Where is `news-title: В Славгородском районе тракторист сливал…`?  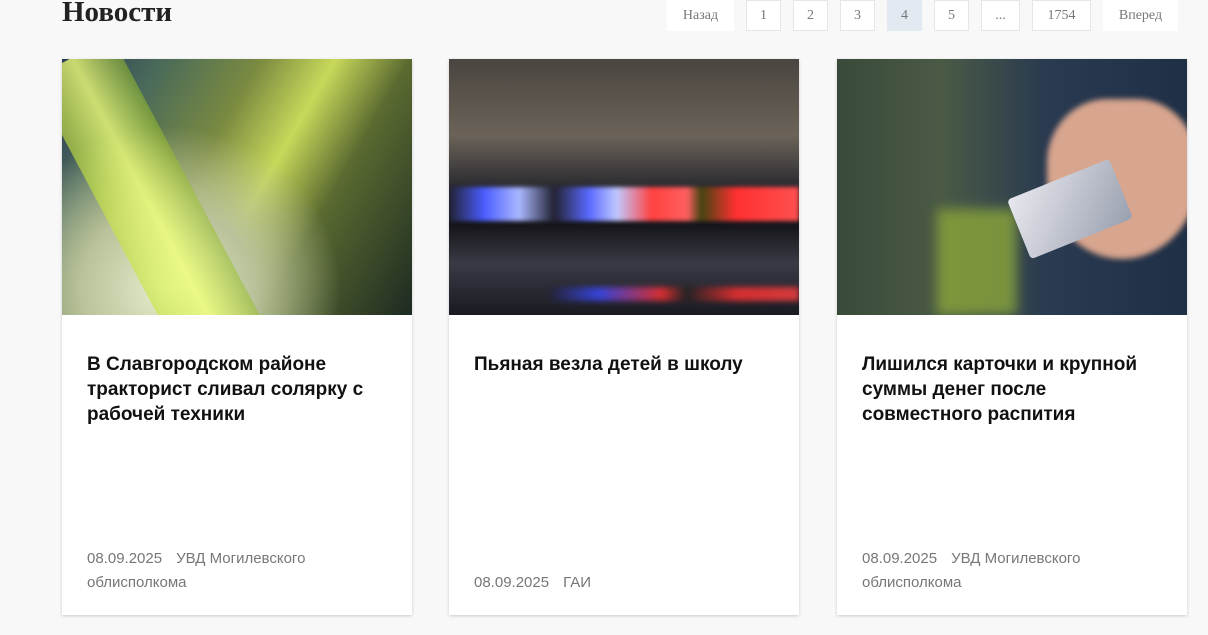
news-title: В Славгородском районе тракторист сливал… is located at coordinates (237, 389).